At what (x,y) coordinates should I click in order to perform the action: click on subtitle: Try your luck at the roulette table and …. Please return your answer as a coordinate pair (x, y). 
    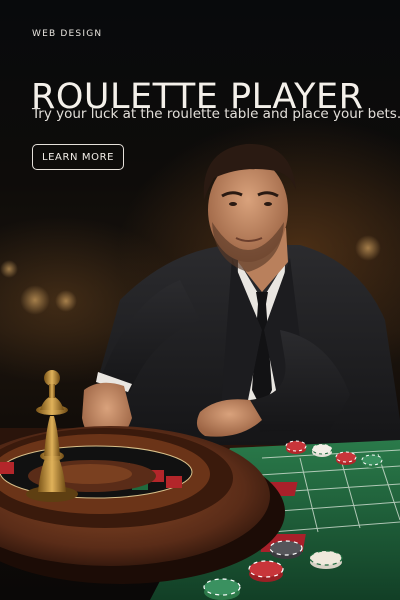
    Looking at the image, I should click on (216, 114).